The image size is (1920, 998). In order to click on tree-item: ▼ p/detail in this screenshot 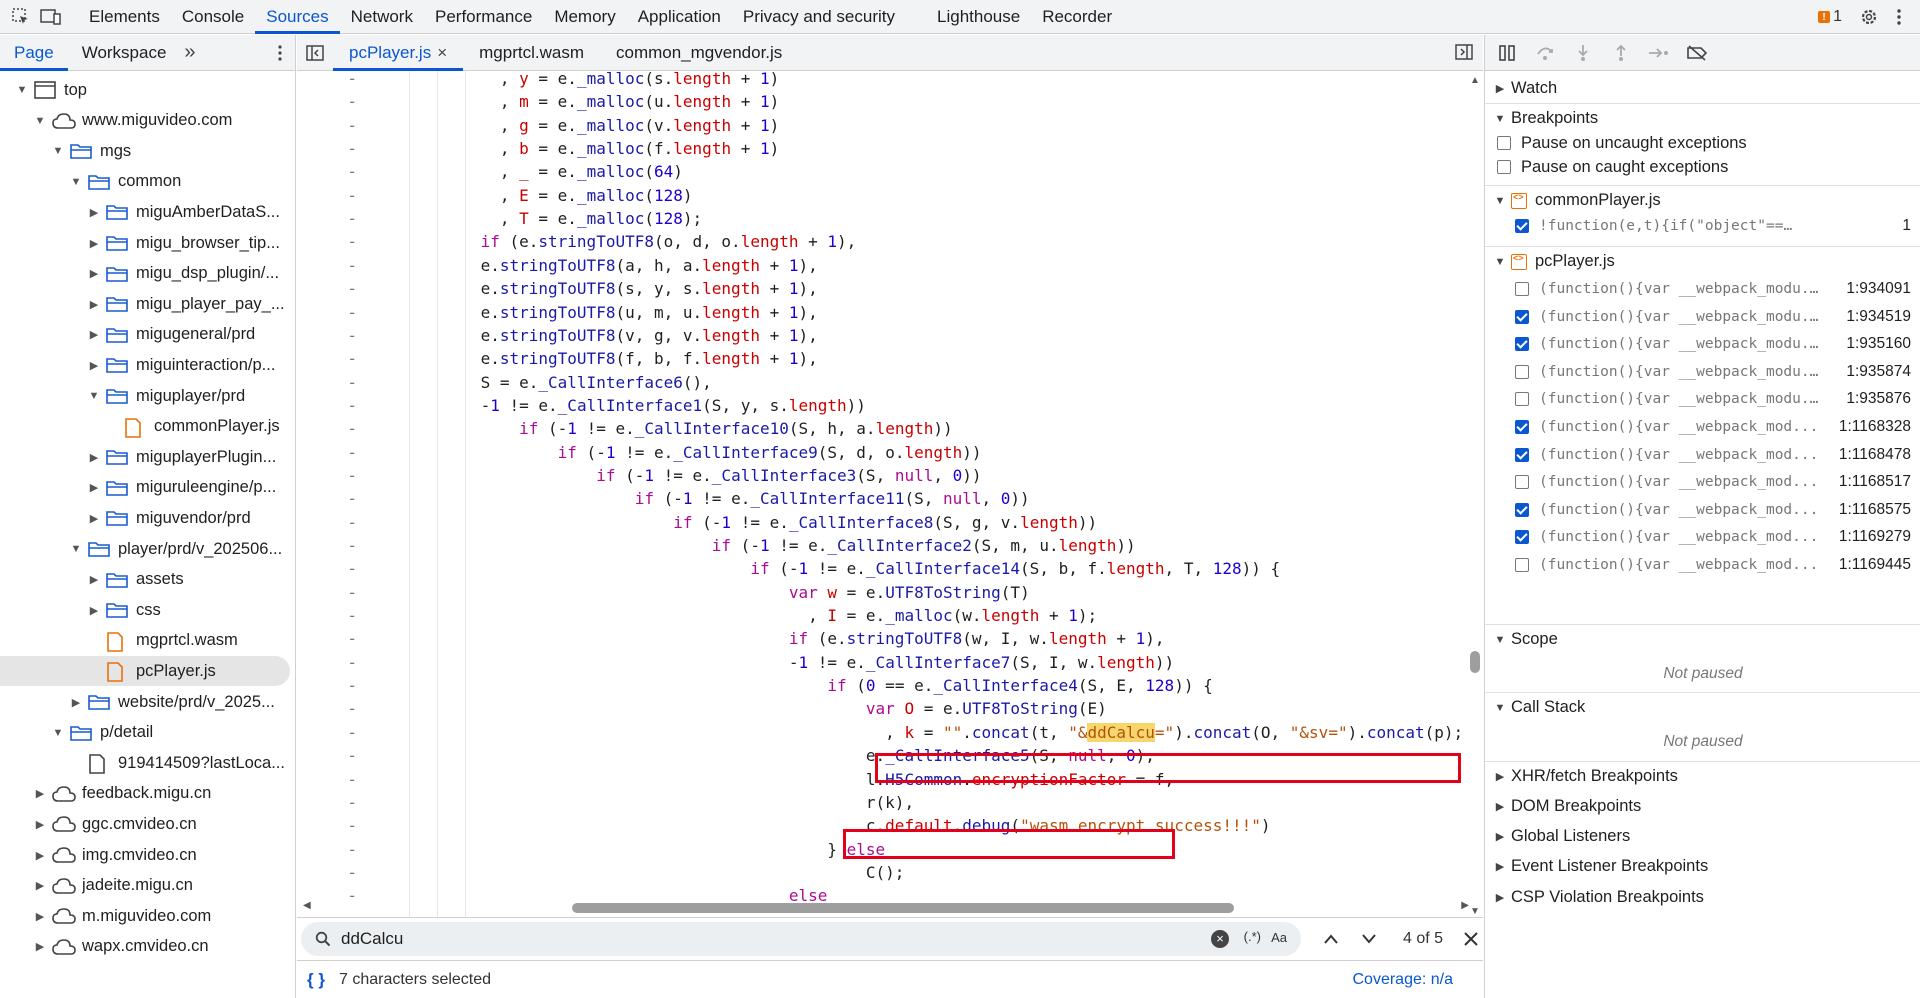, I will do `click(147, 733)`.